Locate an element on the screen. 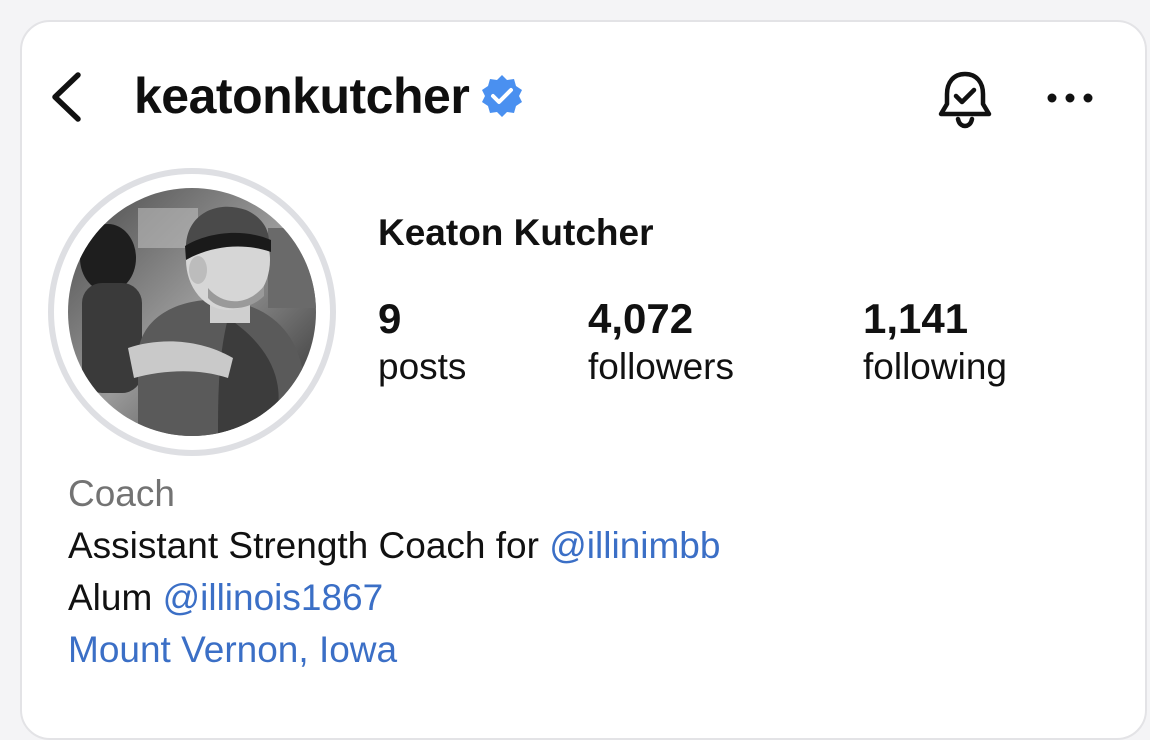  username: keatonkutcher is located at coordinates (302, 96).